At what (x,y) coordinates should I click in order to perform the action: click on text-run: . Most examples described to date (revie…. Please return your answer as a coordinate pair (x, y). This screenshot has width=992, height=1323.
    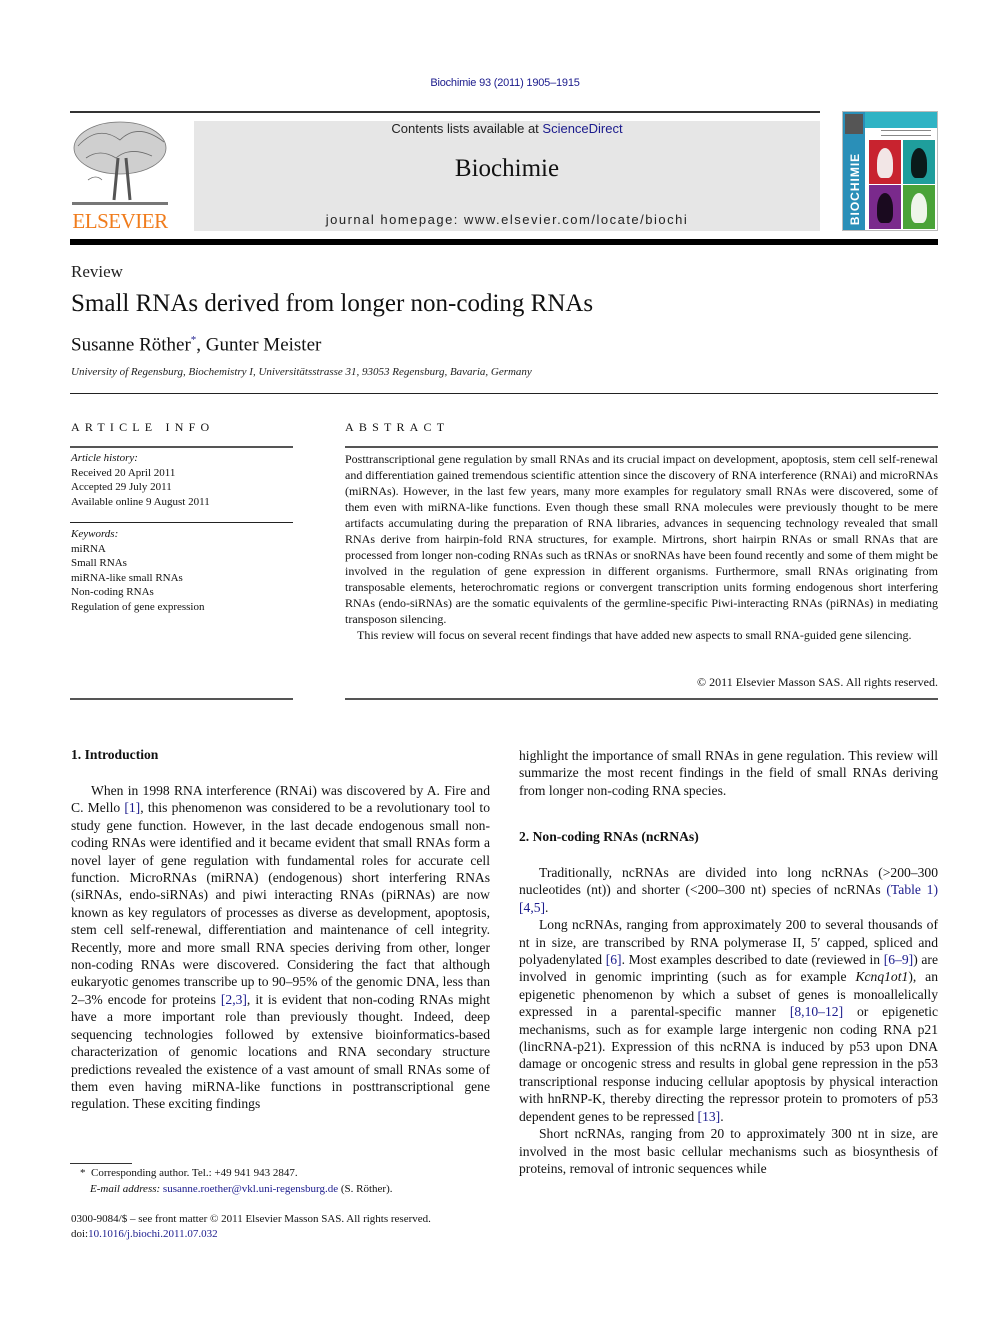
    Looking at the image, I should click on (752, 960).